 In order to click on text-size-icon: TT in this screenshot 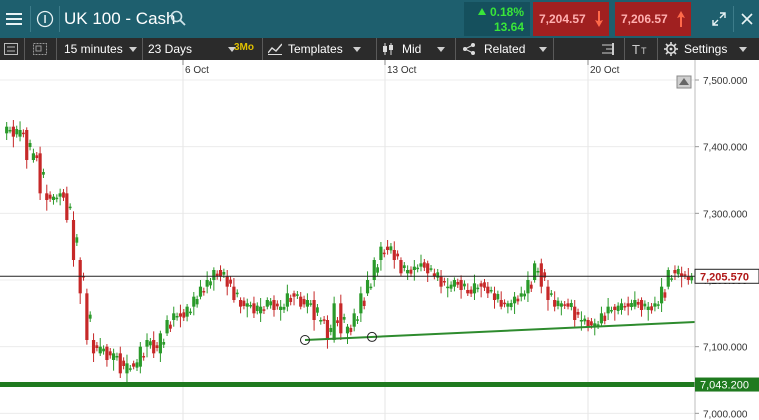, I will do `click(641, 49)`.